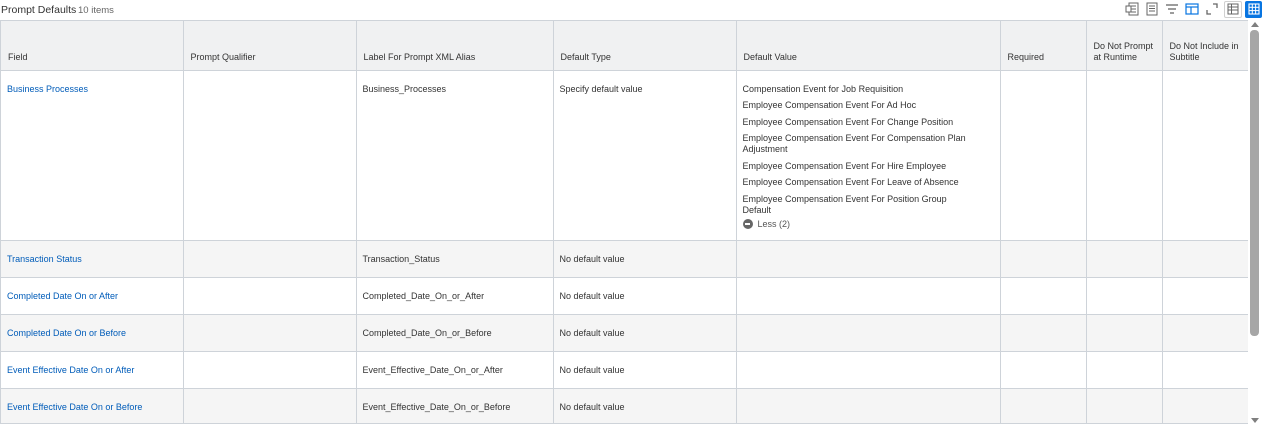 This screenshot has height=424, width=1266. What do you see at coordinates (455, 46) in the screenshot?
I see `column-header-label-alias: Label For Prompt XML Alias` at bounding box center [455, 46].